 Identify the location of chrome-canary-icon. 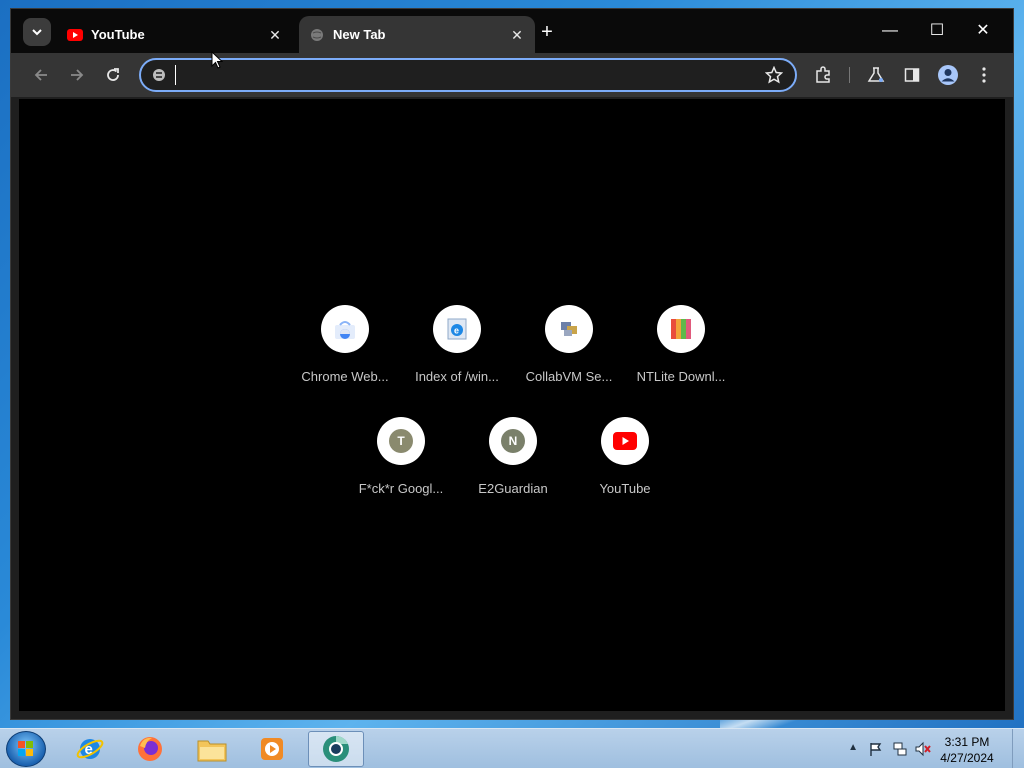
(336, 749).